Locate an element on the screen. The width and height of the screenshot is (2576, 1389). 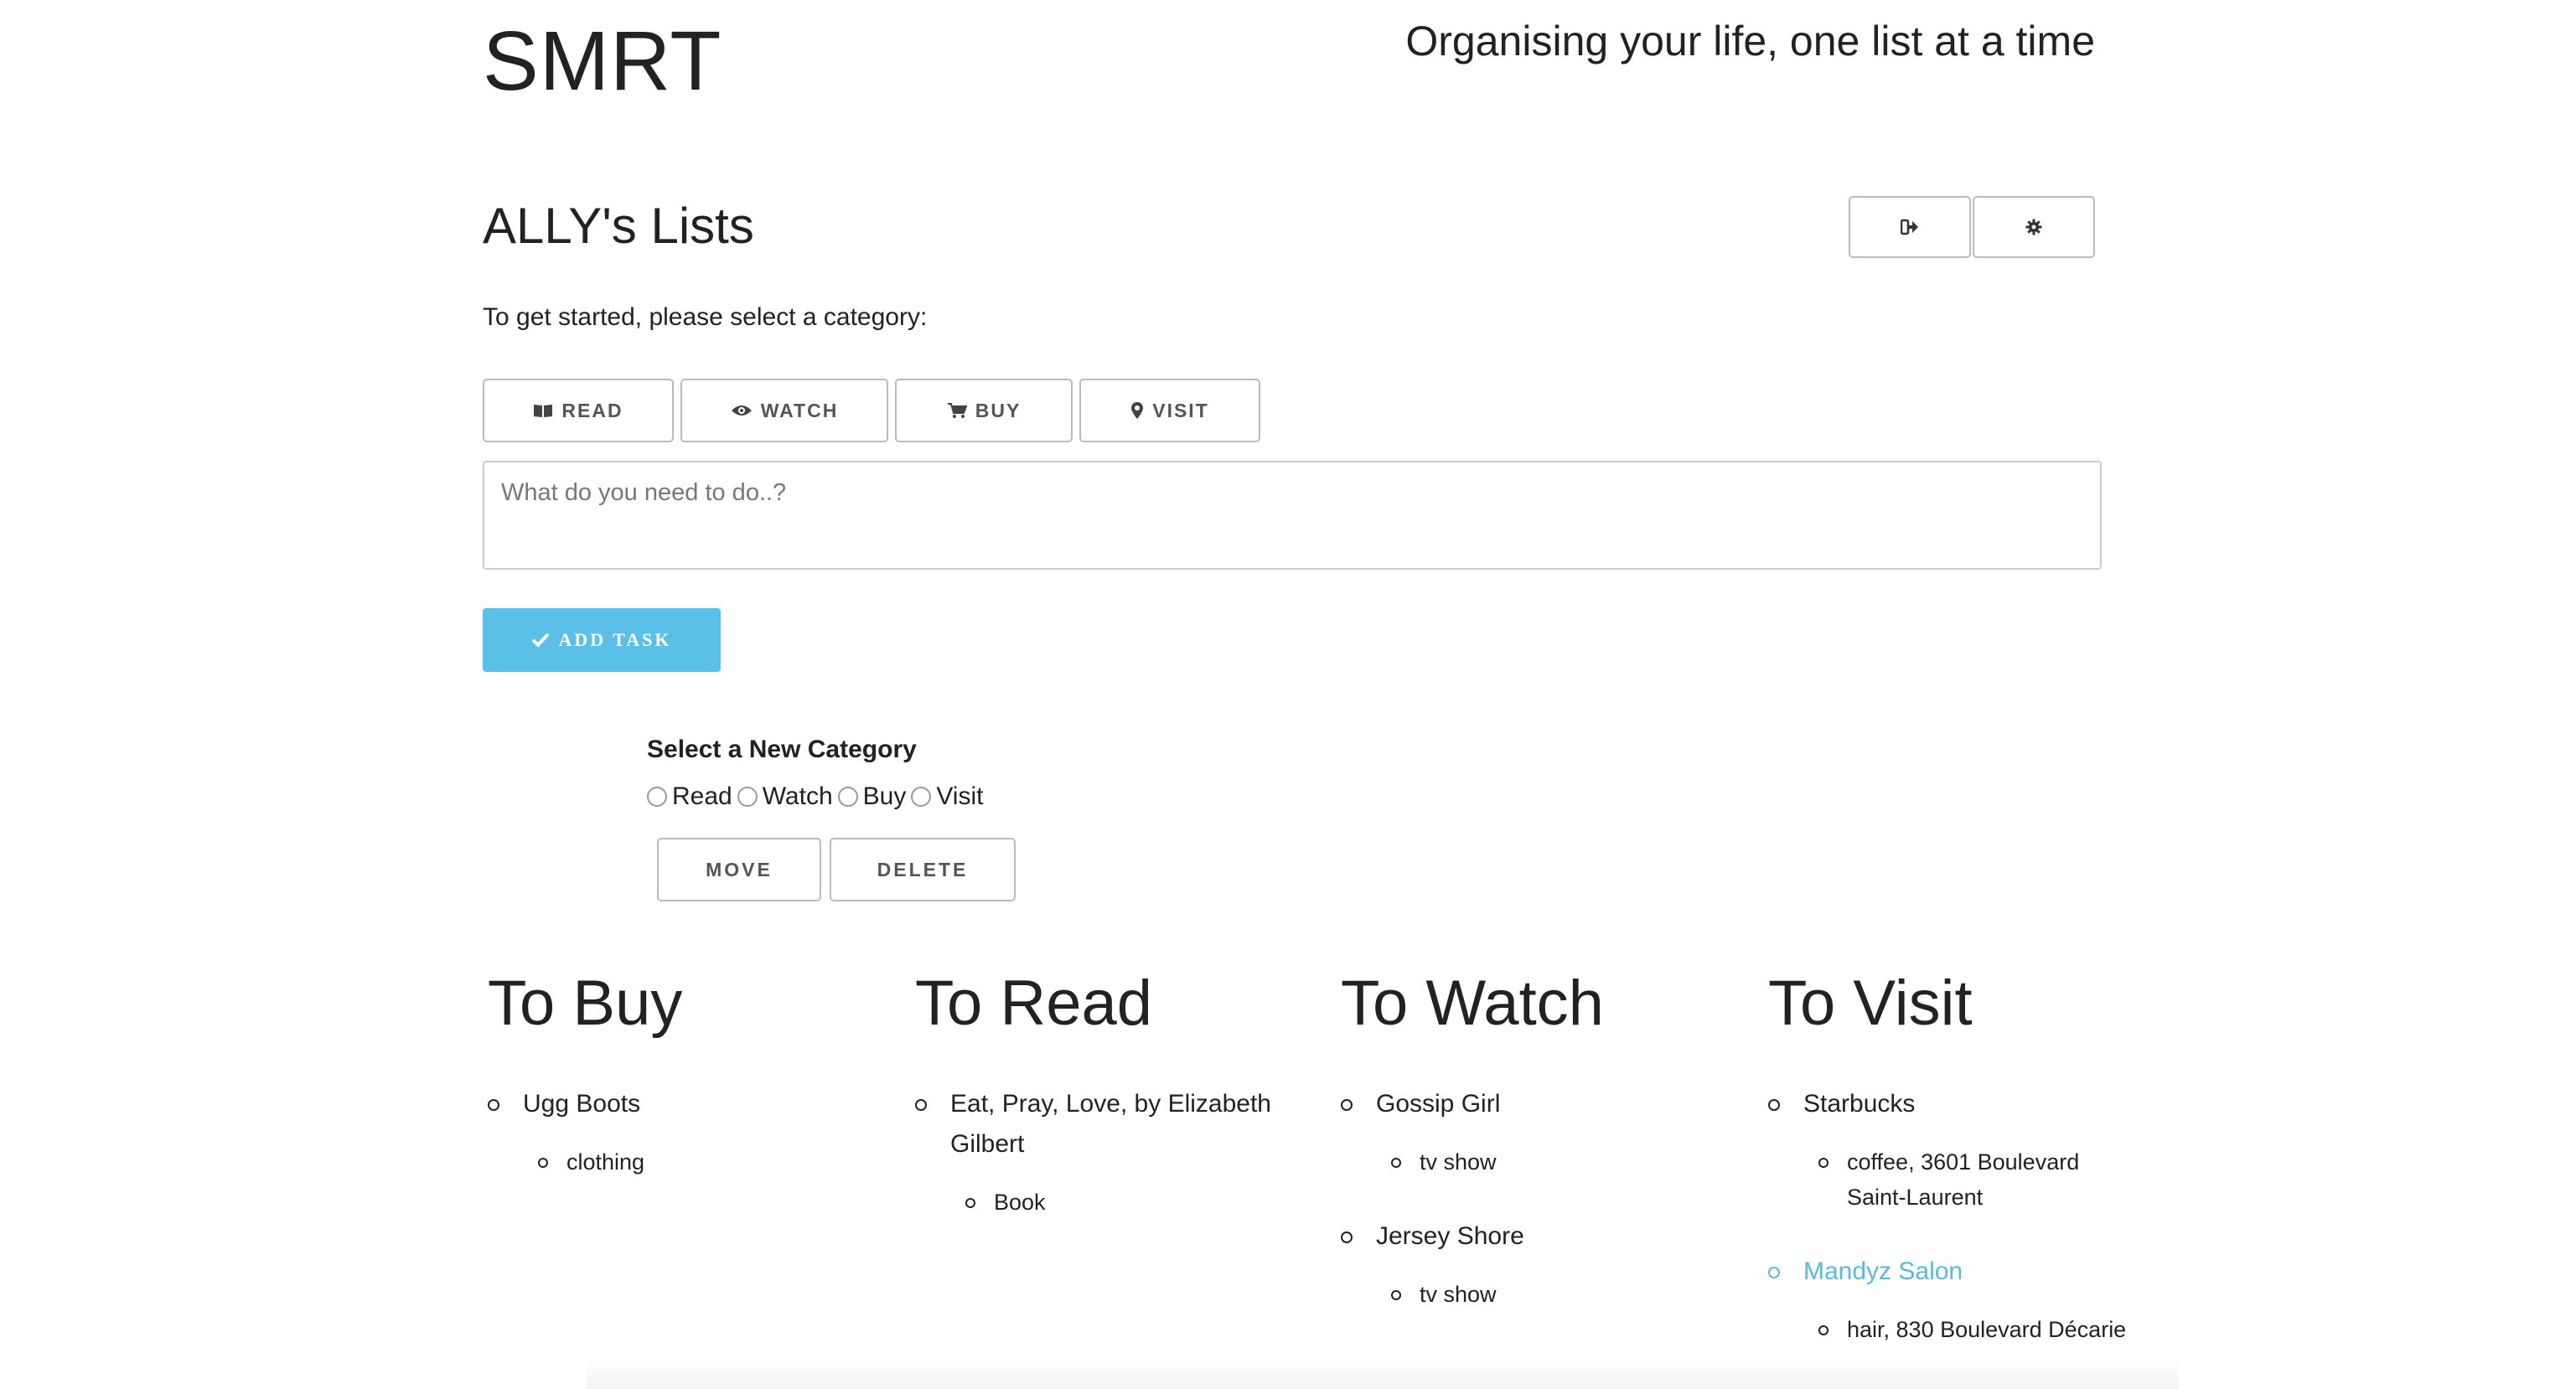
list-item-note: Book is located at coordinates (1099, 1202).